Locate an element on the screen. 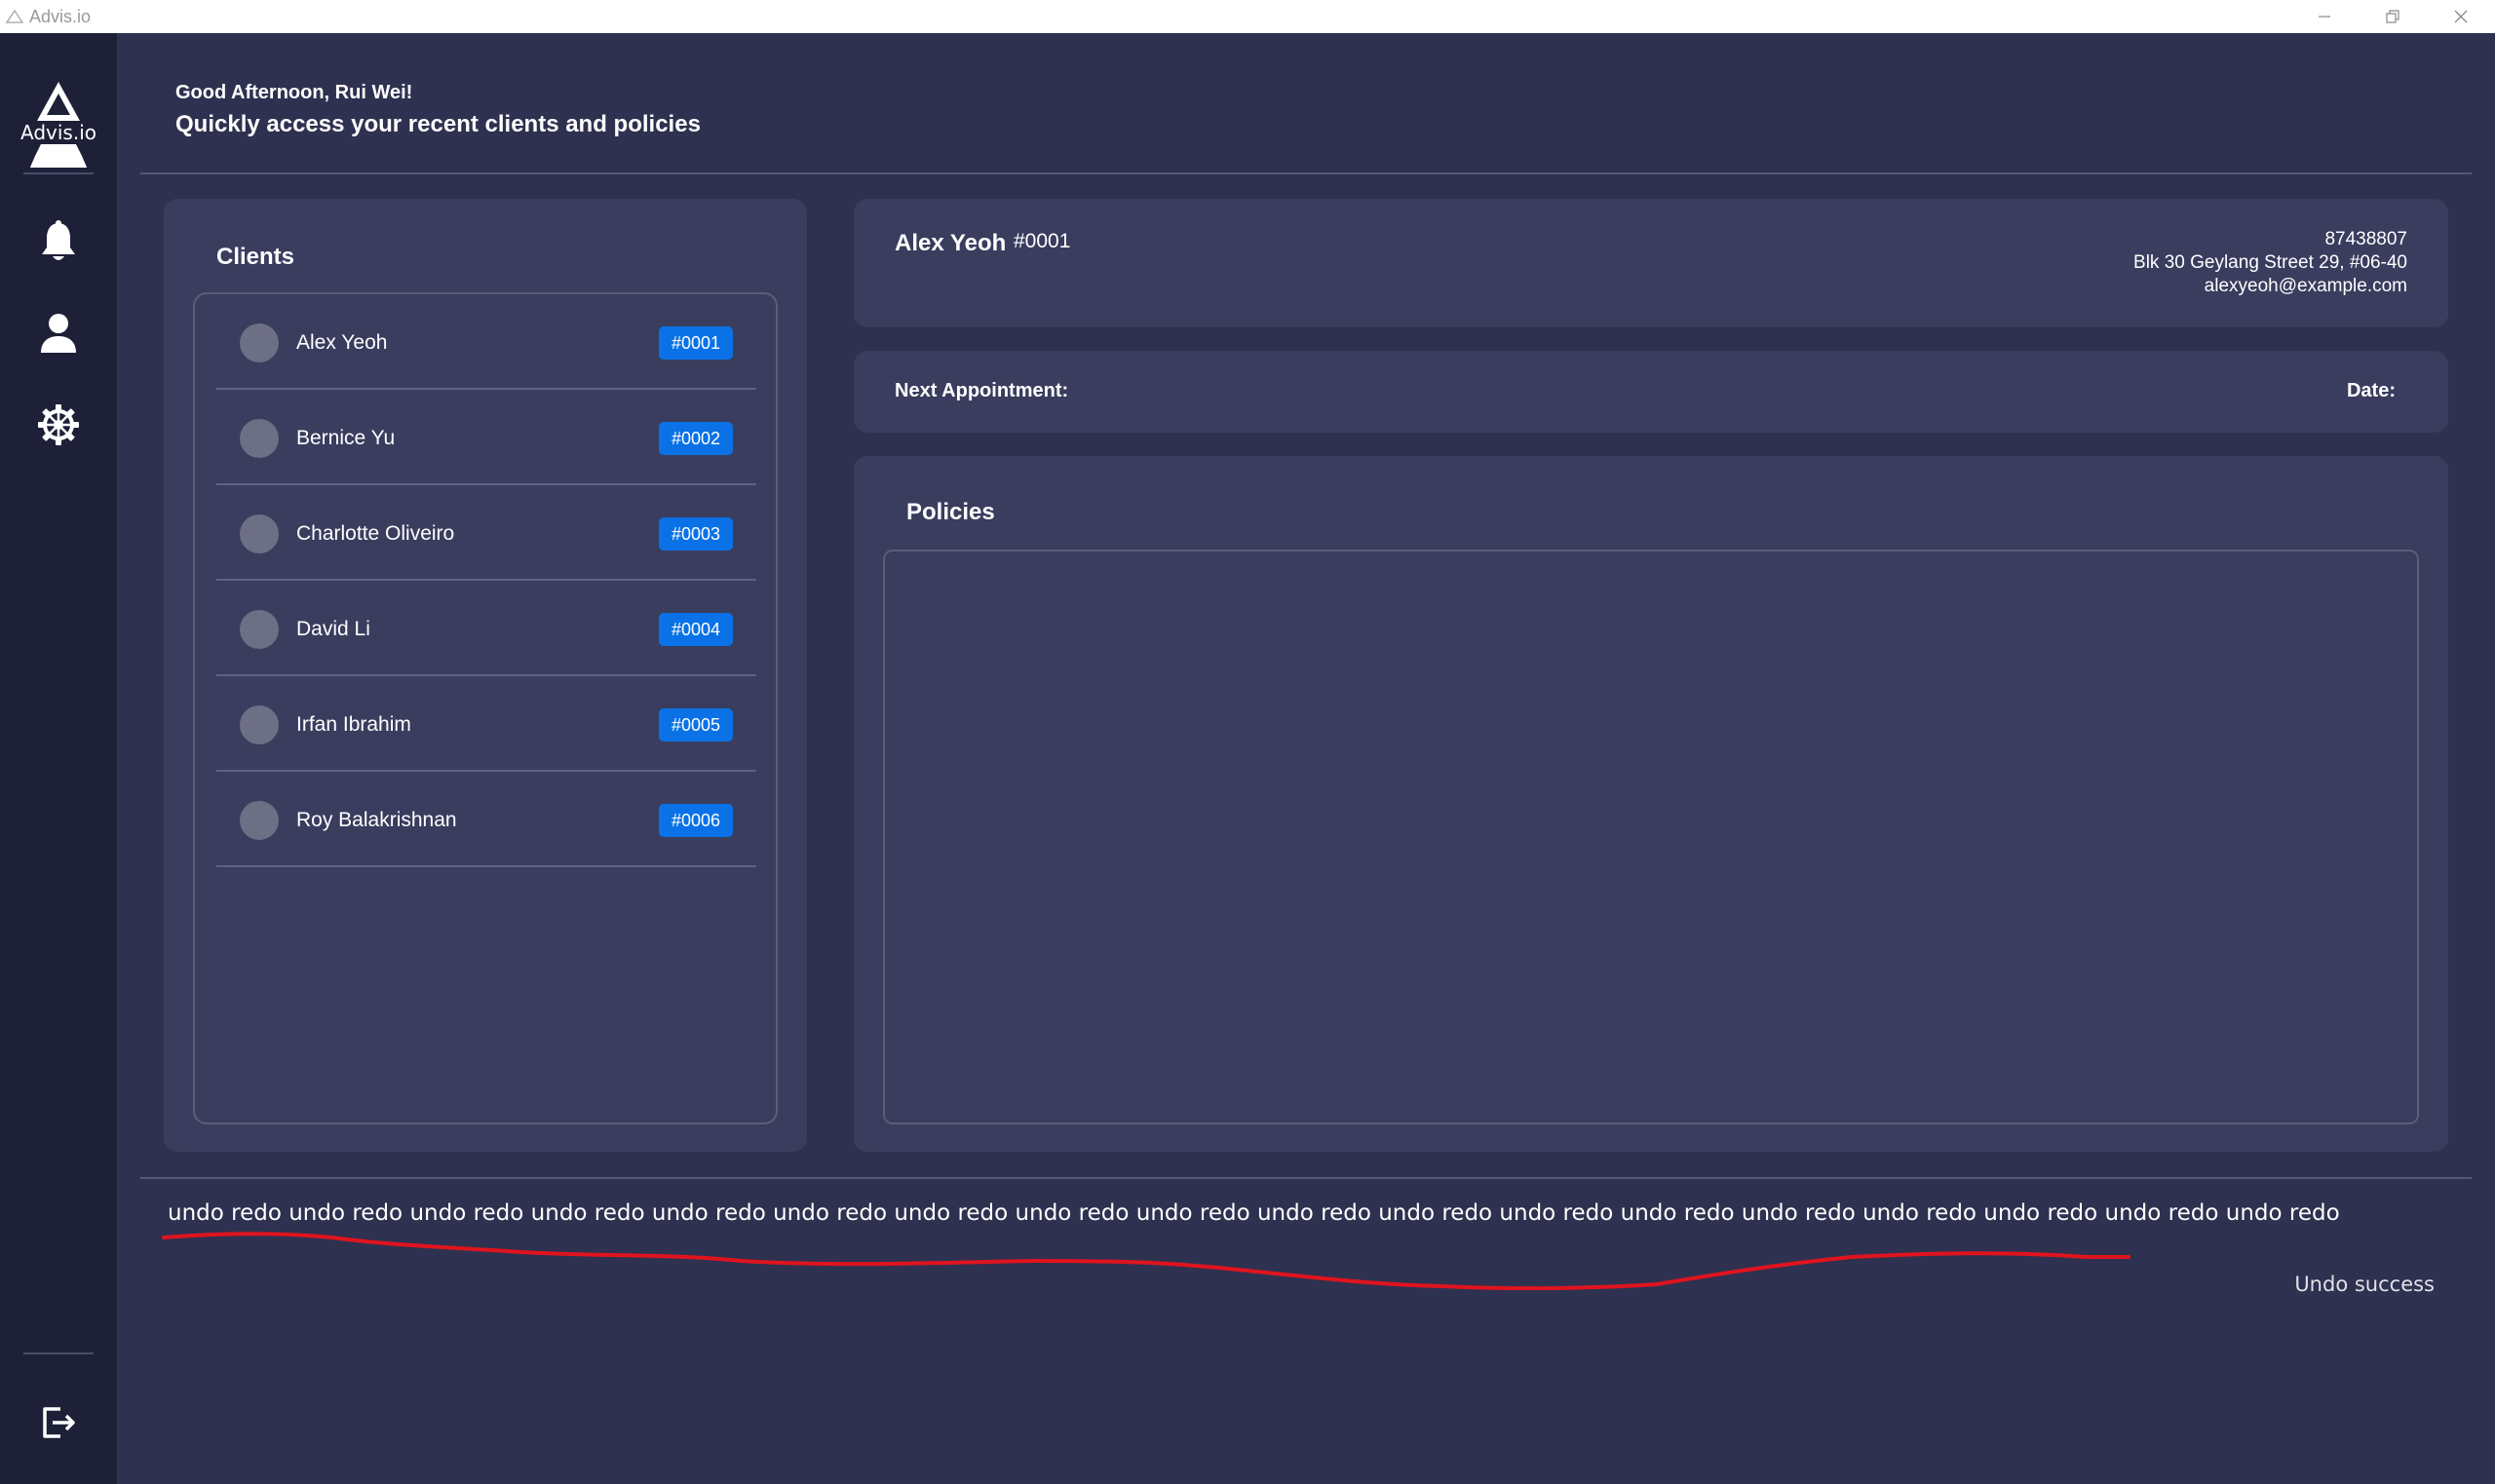 The image size is (2495, 1484). detail-address: Blk 30 Geylang Street 29, #06-40 is located at coordinates (2270, 262).